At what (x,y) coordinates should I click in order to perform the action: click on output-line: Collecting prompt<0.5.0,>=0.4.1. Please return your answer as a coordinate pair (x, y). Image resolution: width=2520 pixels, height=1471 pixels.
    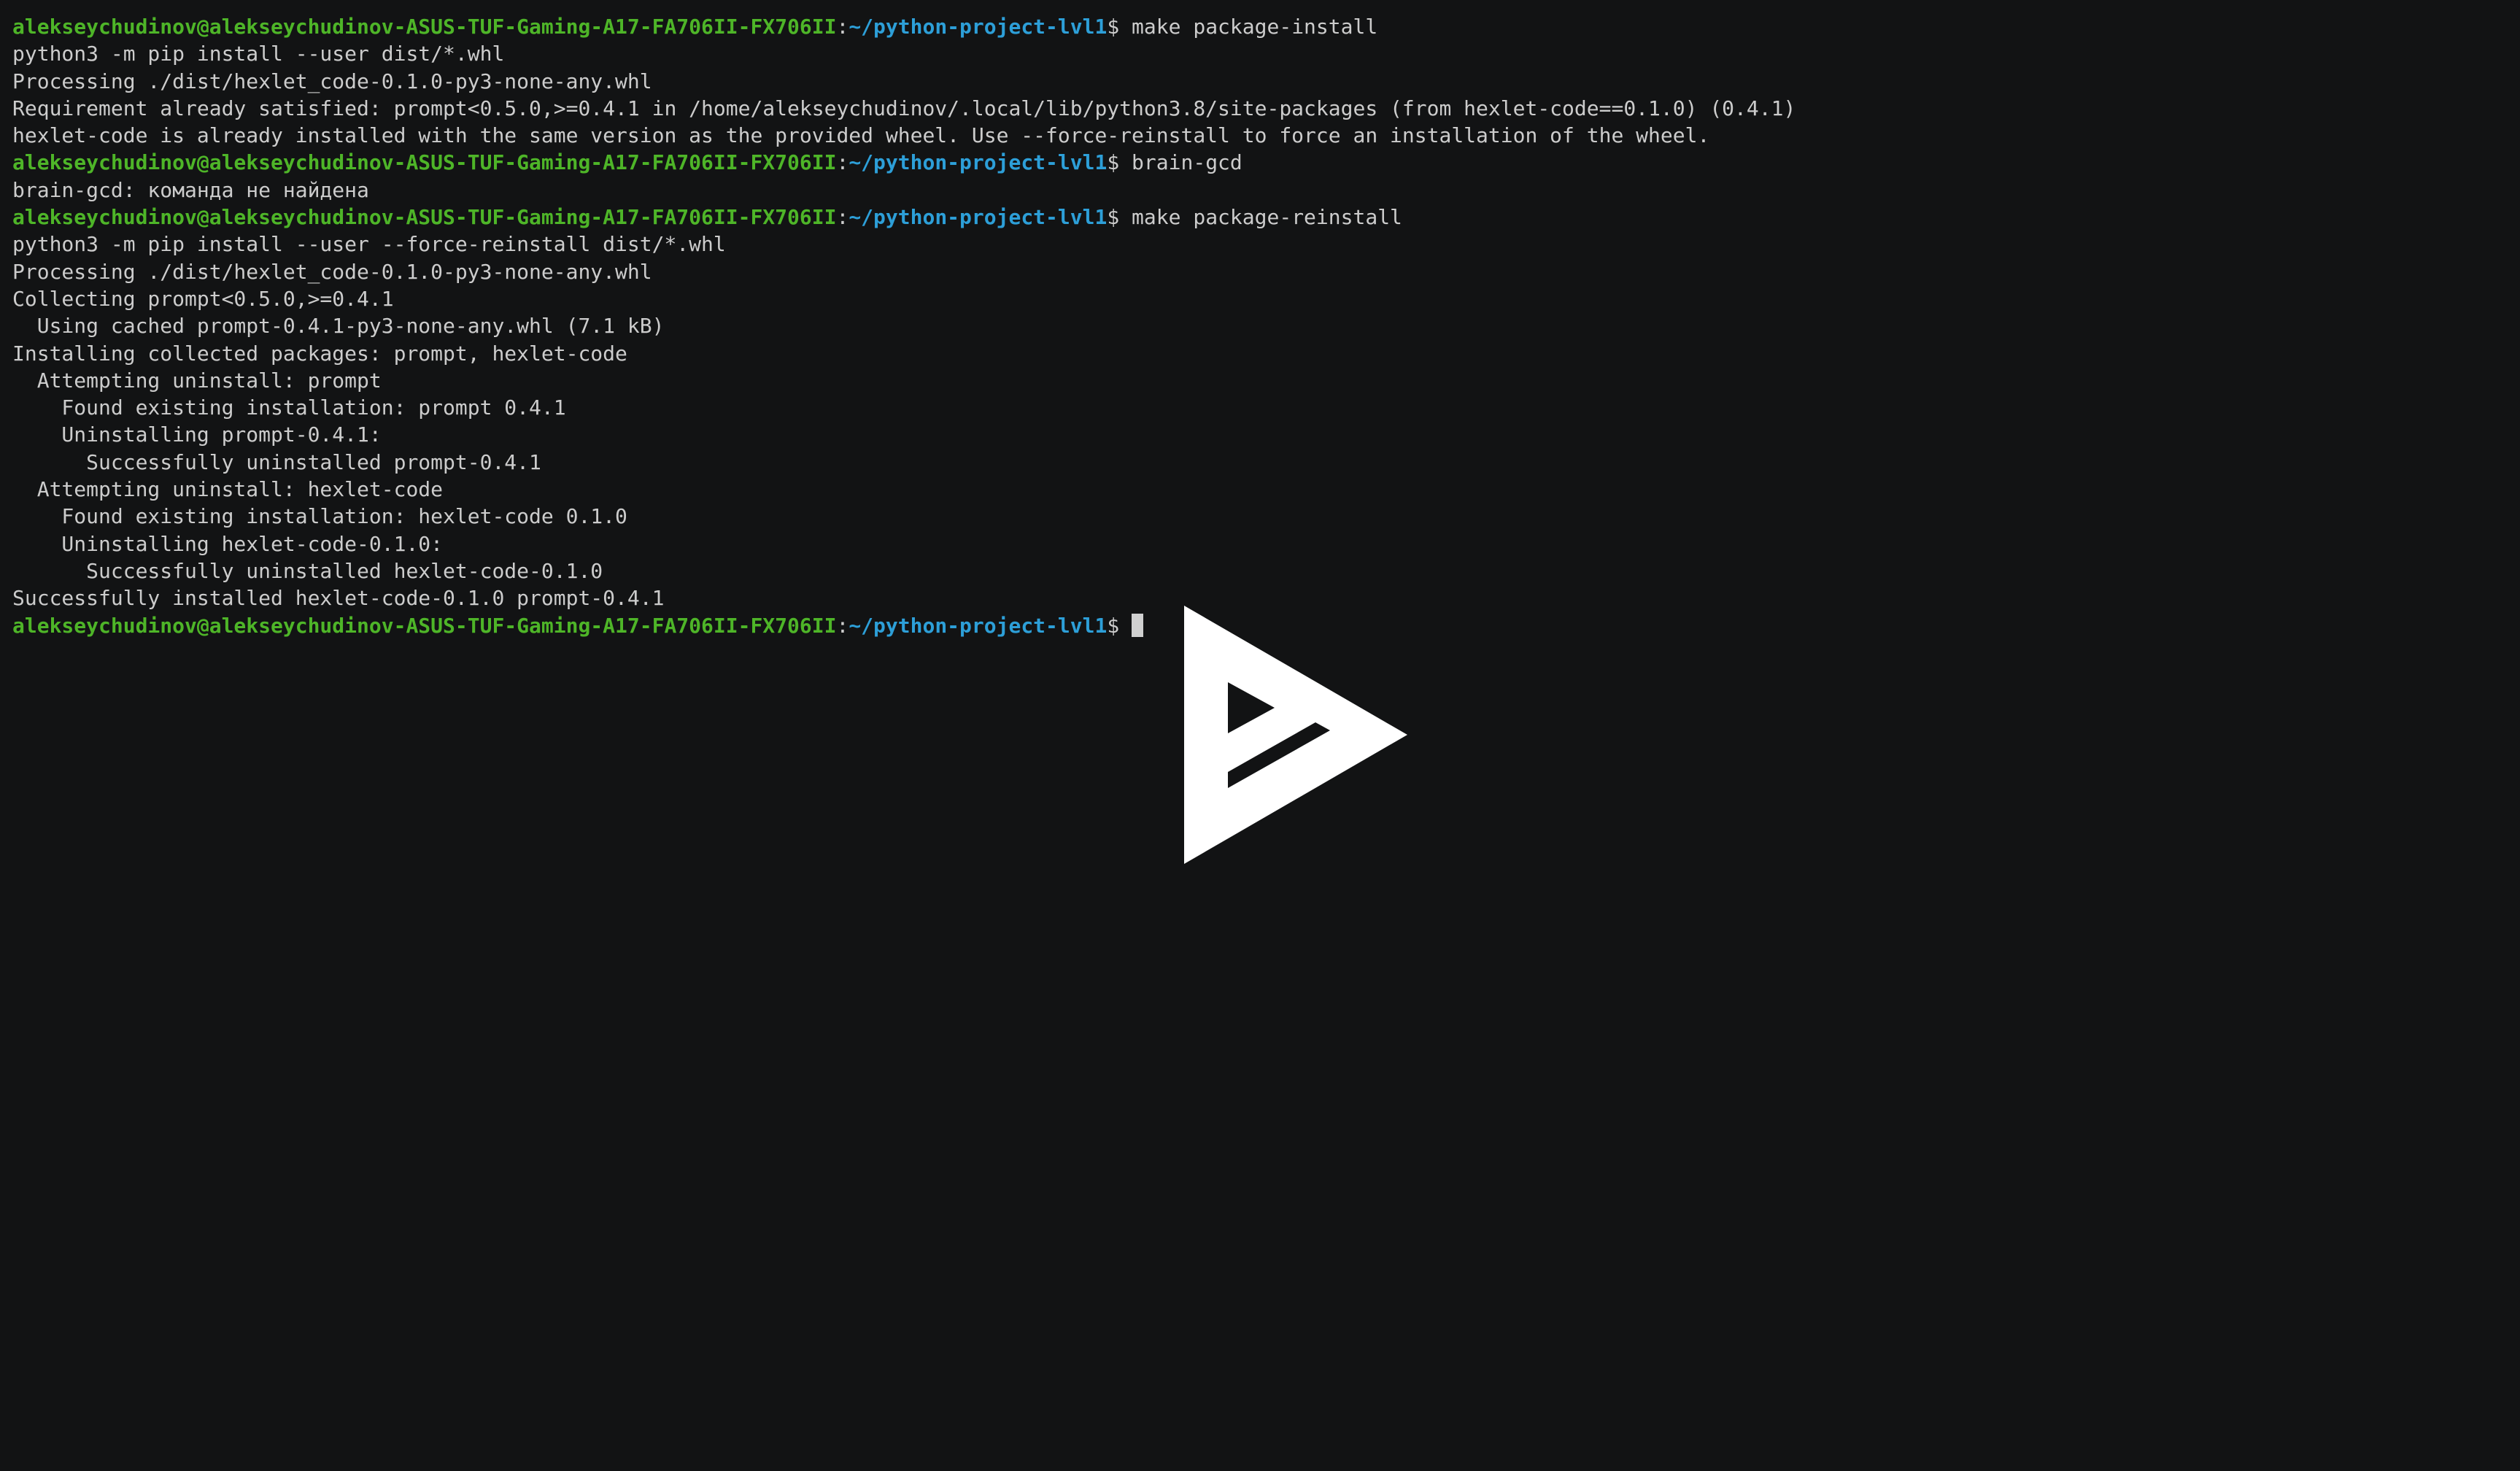
    Looking at the image, I should click on (203, 298).